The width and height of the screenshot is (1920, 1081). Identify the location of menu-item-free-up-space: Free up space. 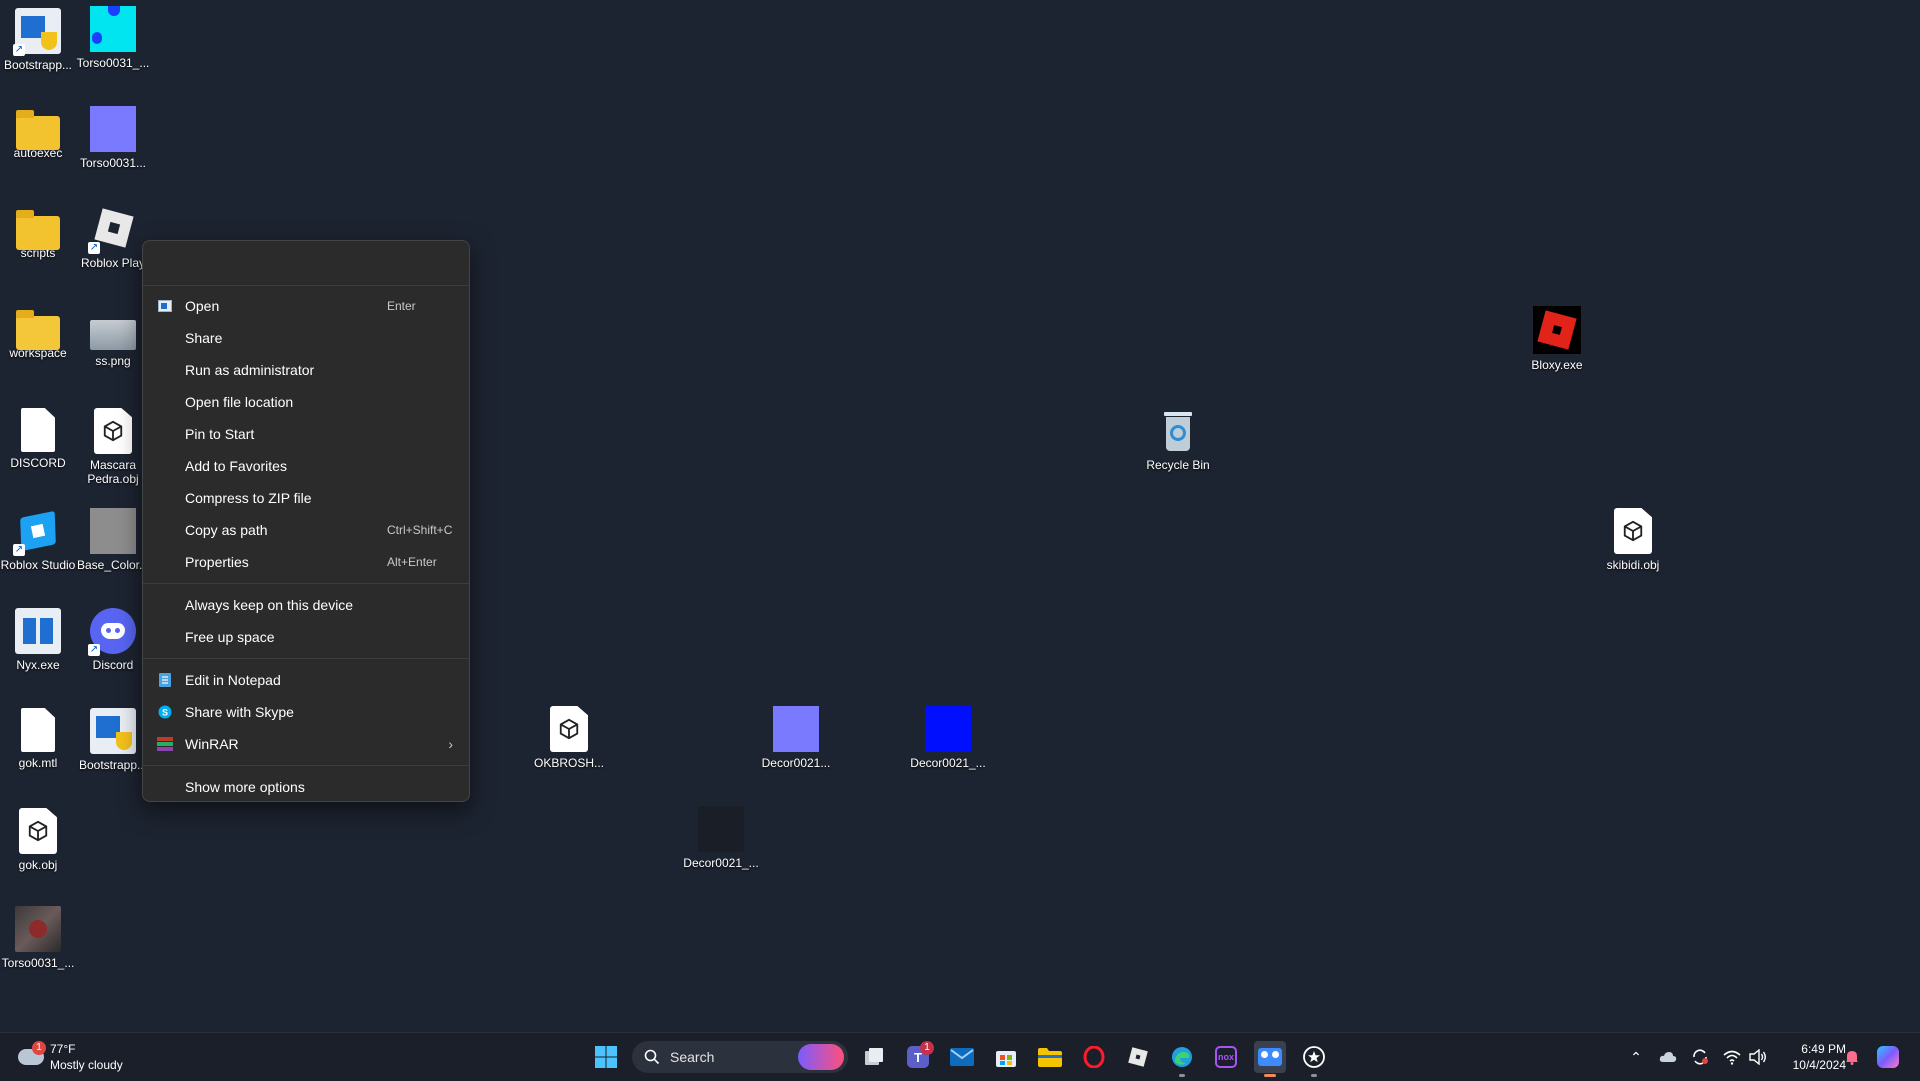
(306, 637).